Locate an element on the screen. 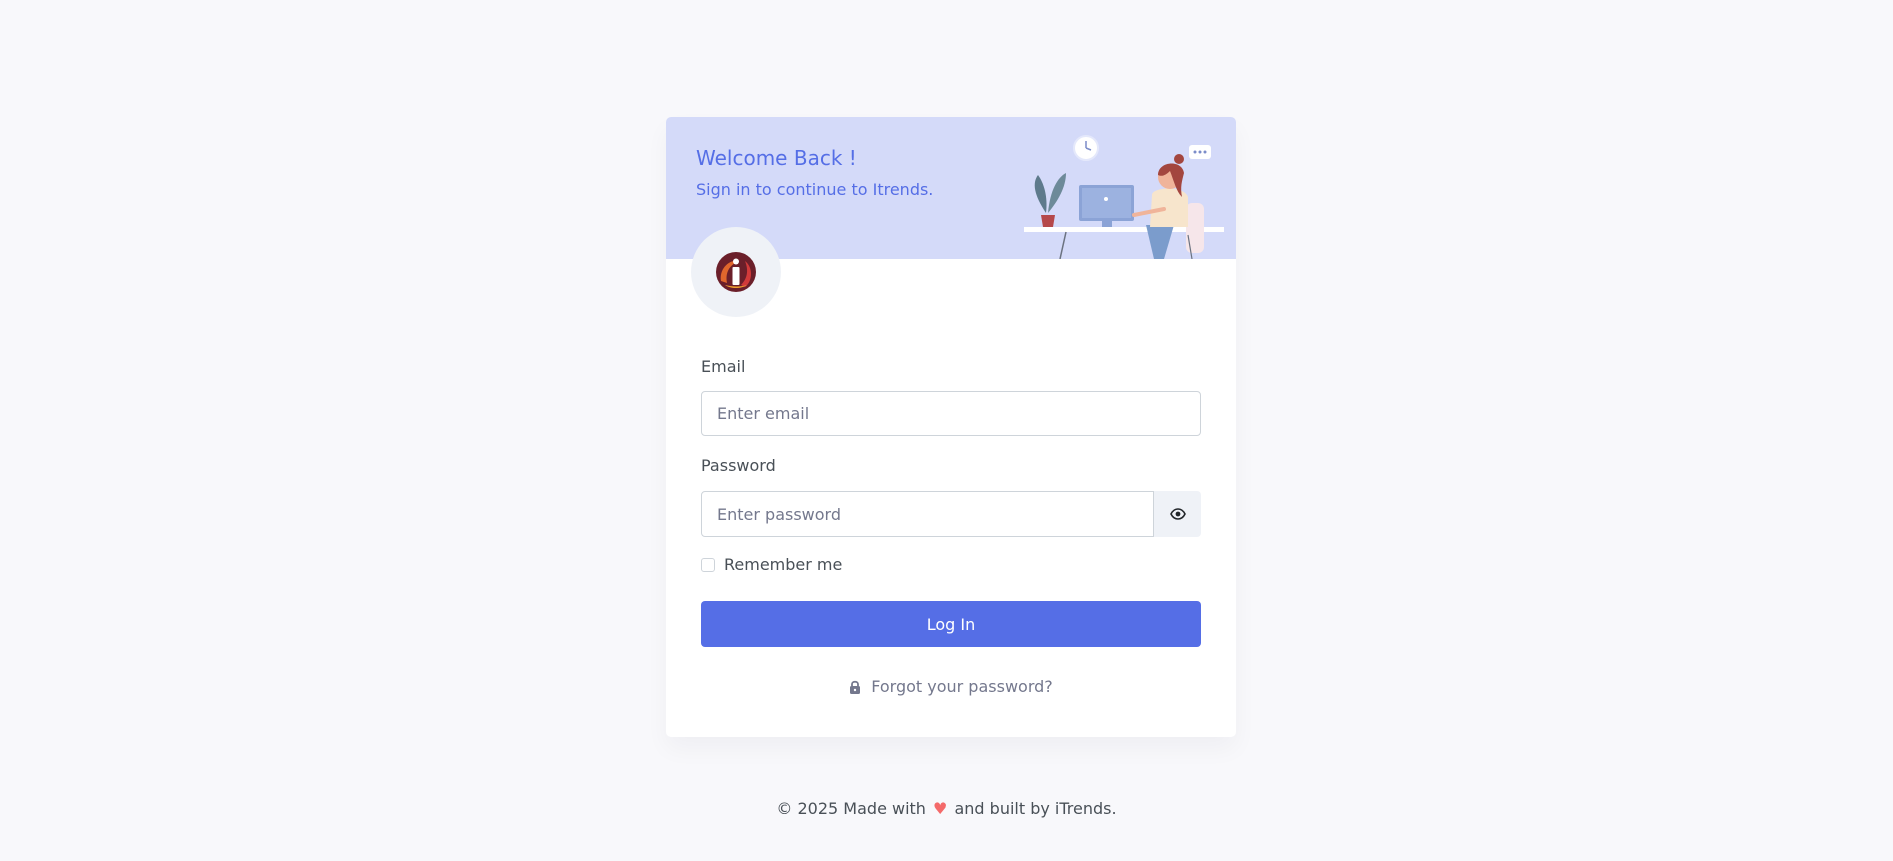 This screenshot has height=861, width=1893. lock-icon is located at coordinates (855, 687).